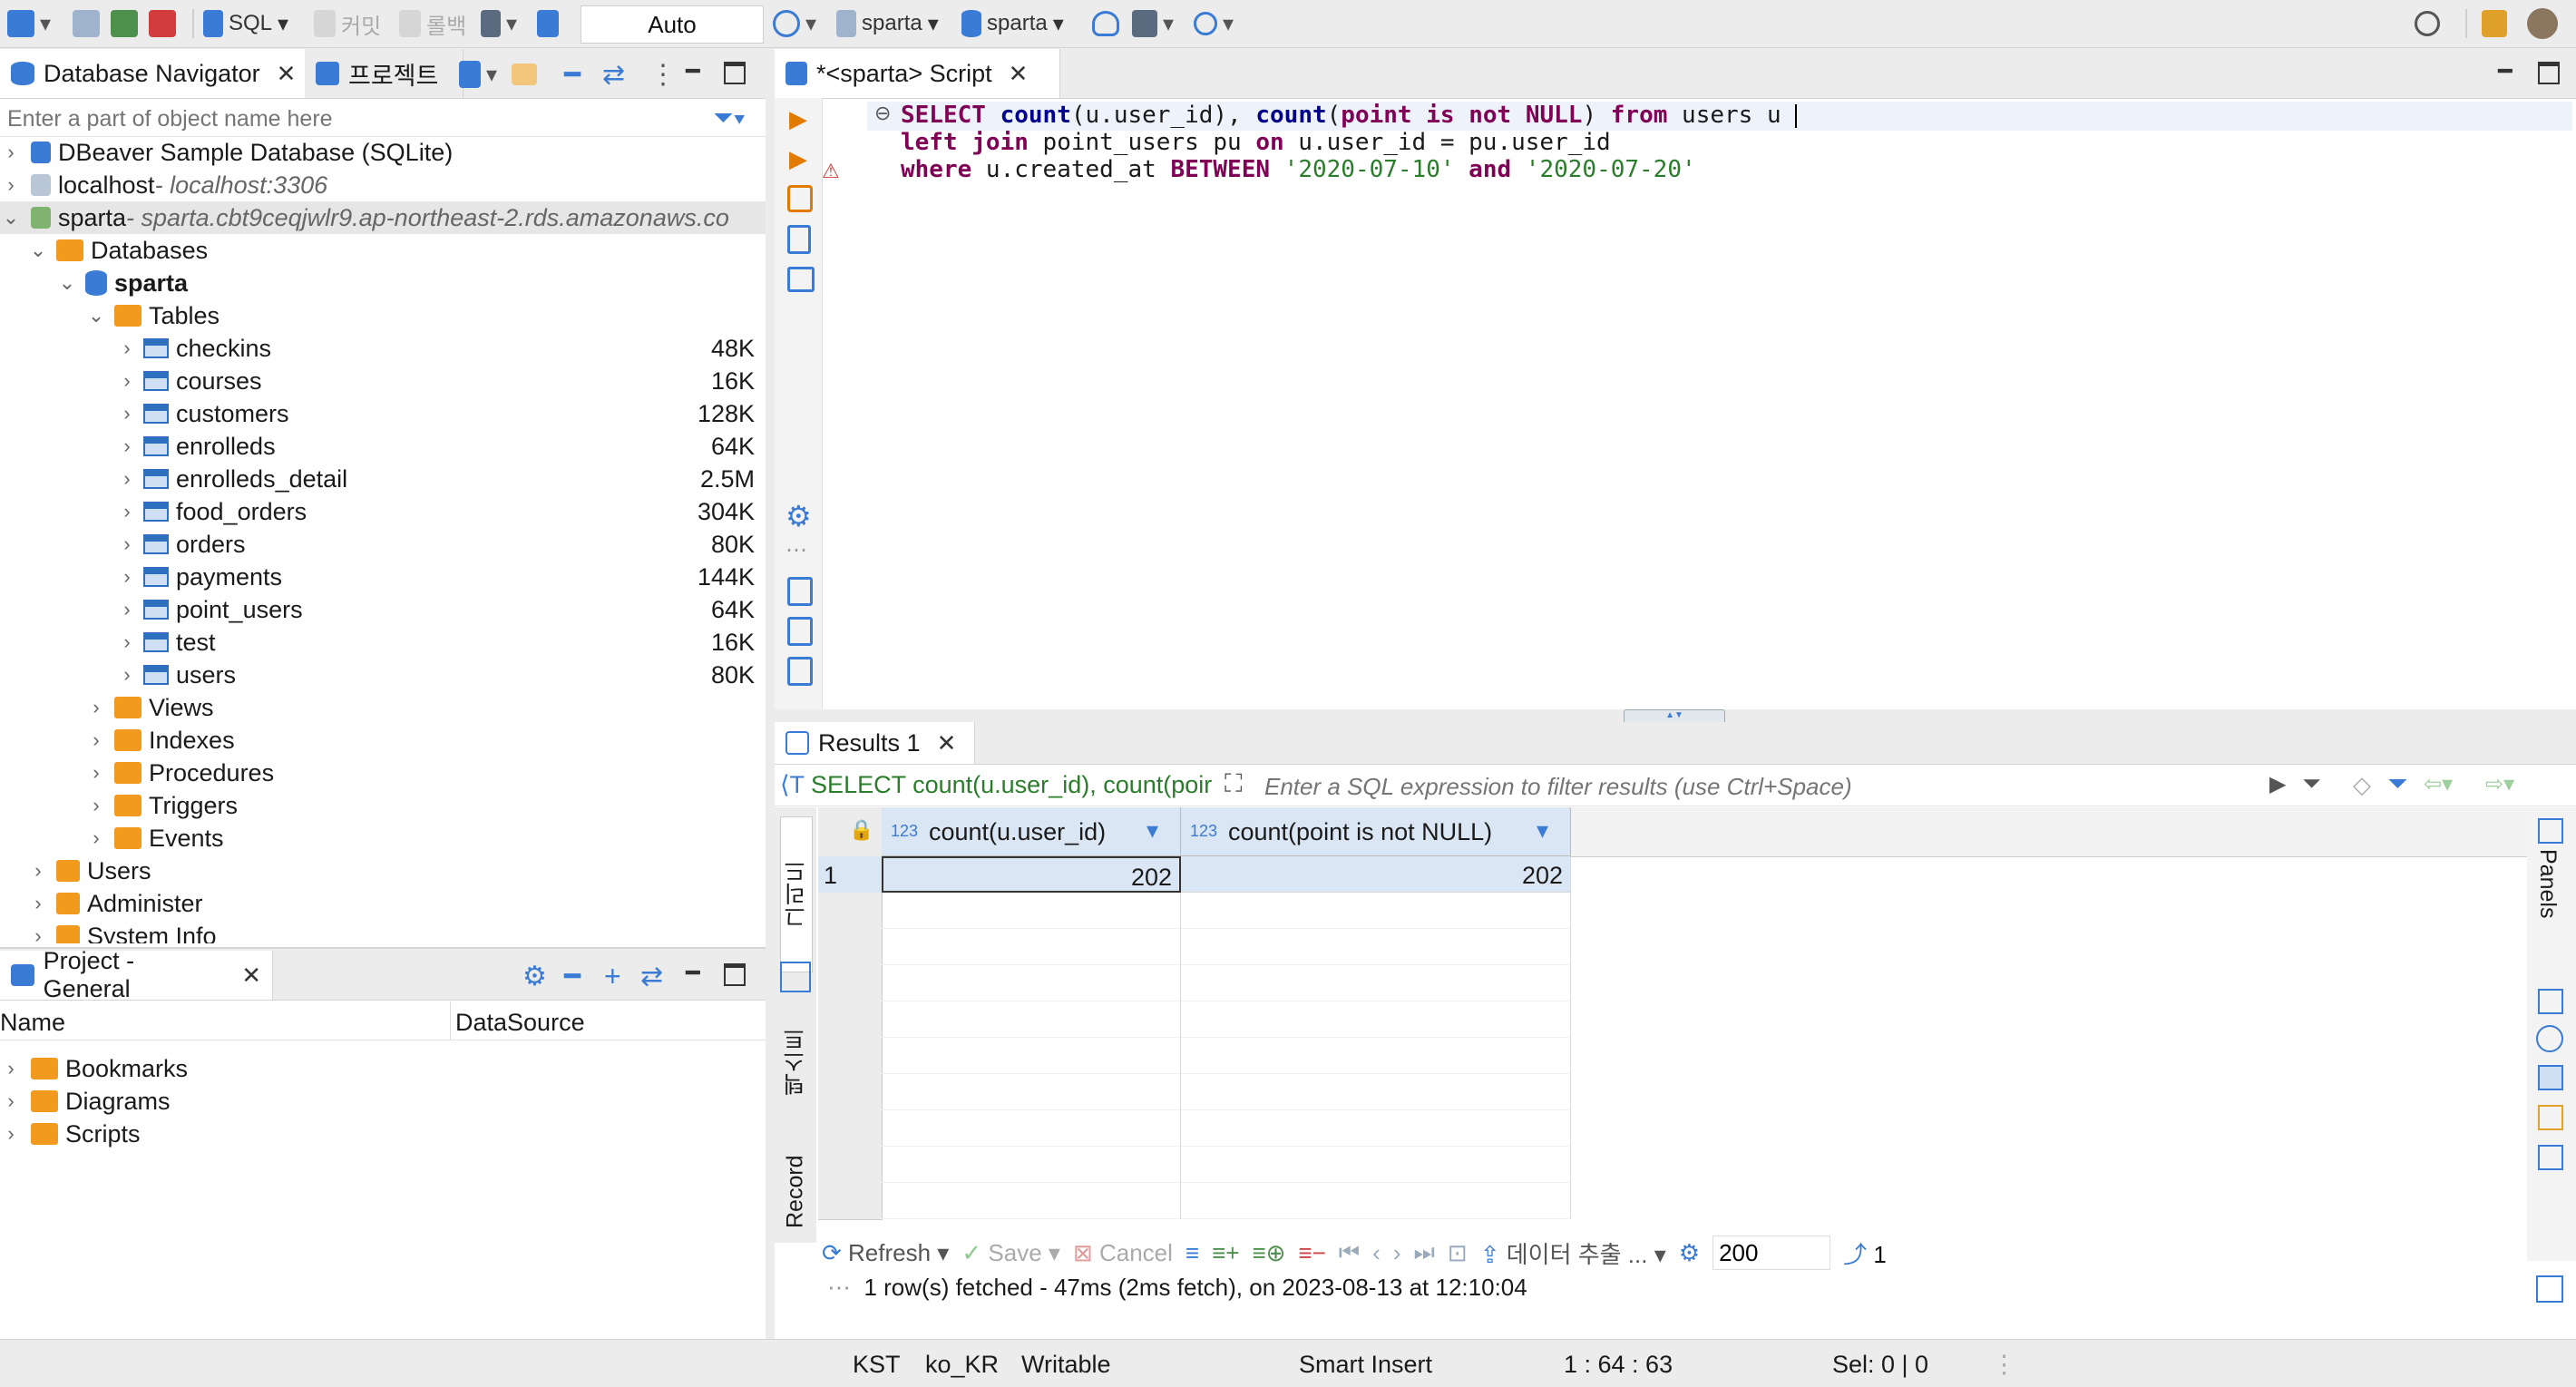 This screenshot has width=2576, height=1387. What do you see at coordinates (450, 1021) in the screenshot?
I see `column-divider` at bounding box center [450, 1021].